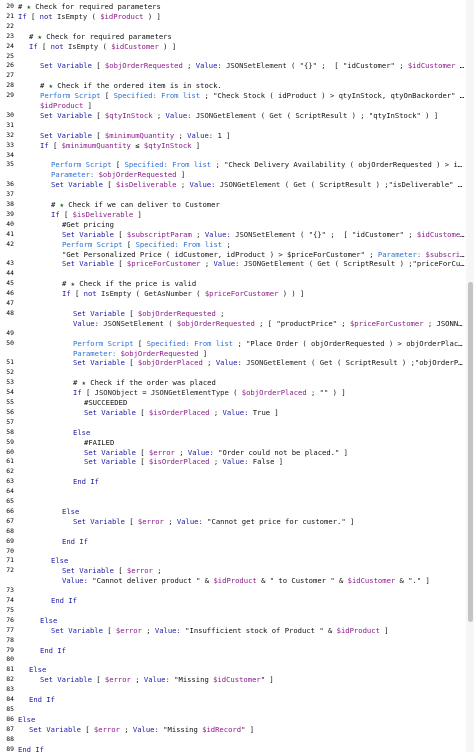 This screenshot has height=752, width=474. Describe the element at coordinates (233, 432) in the screenshot. I see `code-line: 58 Else` at that location.